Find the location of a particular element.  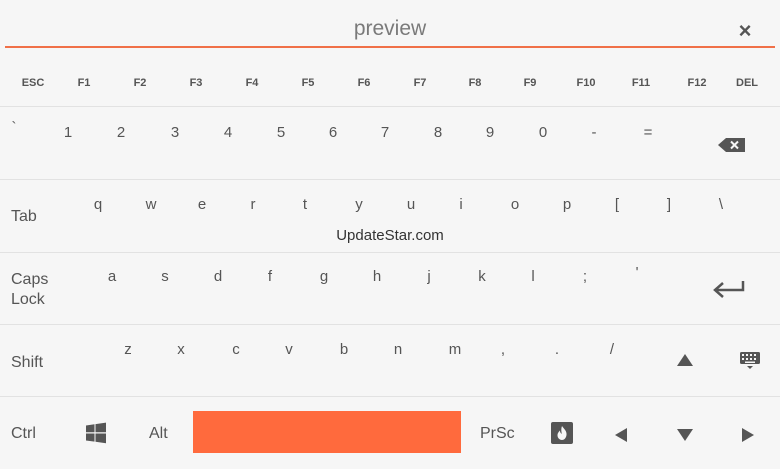

space-bar is located at coordinates (327, 432).